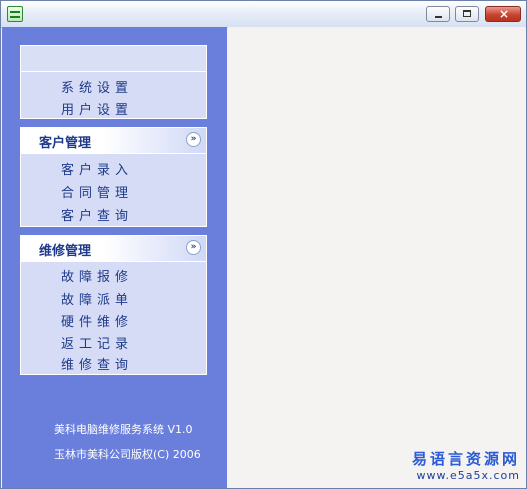 The height and width of the screenshot is (489, 527). Describe the element at coordinates (113, 59) in the screenshot. I see `system-group-header` at that location.